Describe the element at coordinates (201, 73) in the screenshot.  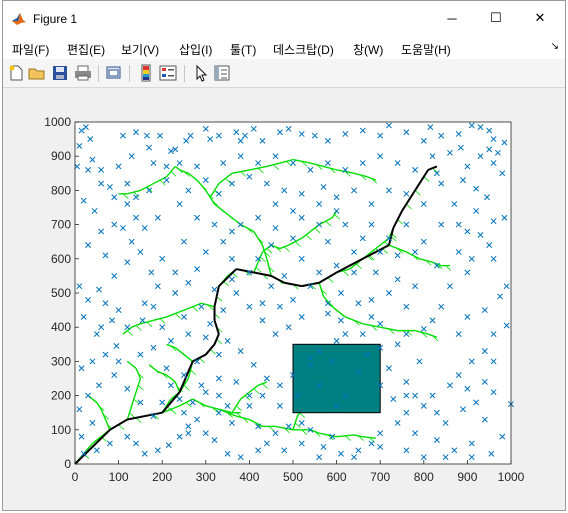
I see `edit-plot-icon` at that location.